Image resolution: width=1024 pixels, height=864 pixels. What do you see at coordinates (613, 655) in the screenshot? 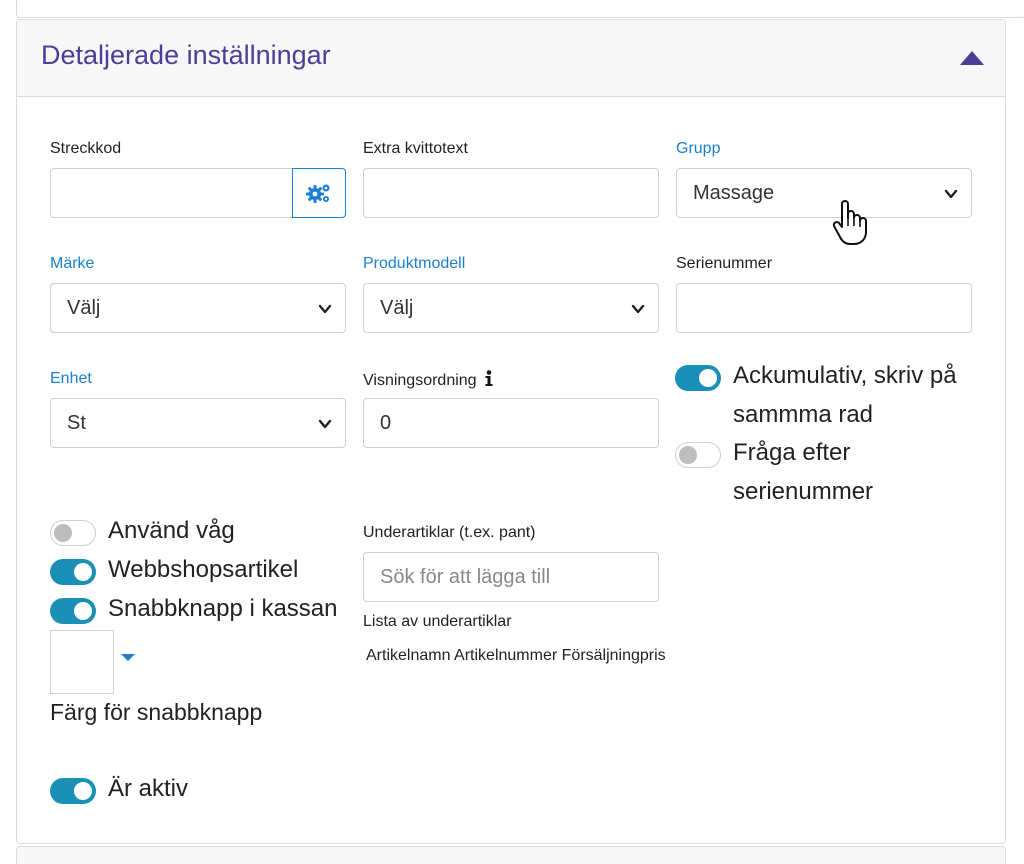
I see `column-forsaljningspris: Försäljningpris` at bounding box center [613, 655].